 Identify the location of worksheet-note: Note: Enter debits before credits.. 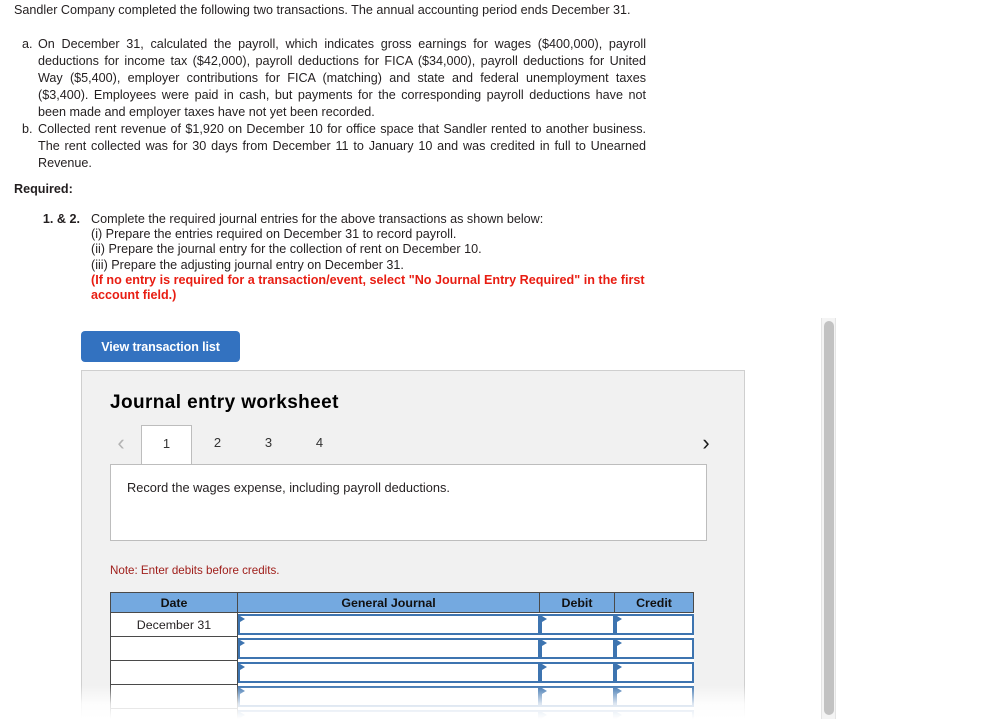
(195, 570).